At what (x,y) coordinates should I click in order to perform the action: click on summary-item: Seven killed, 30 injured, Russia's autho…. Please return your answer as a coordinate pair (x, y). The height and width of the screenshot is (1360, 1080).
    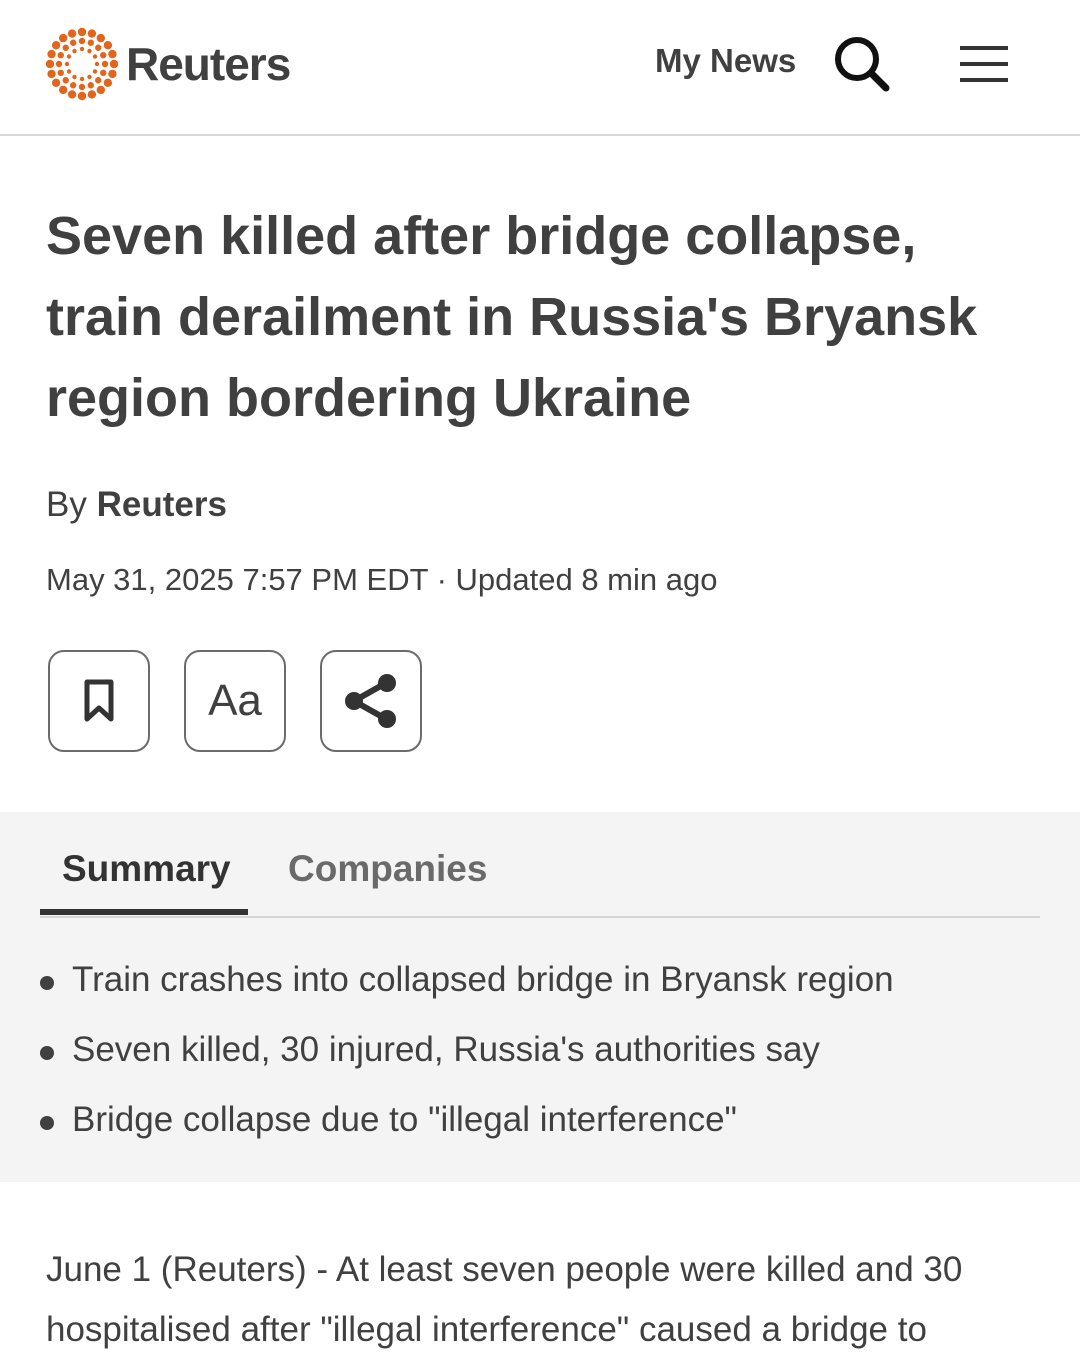
    Looking at the image, I should click on (467, 1055).